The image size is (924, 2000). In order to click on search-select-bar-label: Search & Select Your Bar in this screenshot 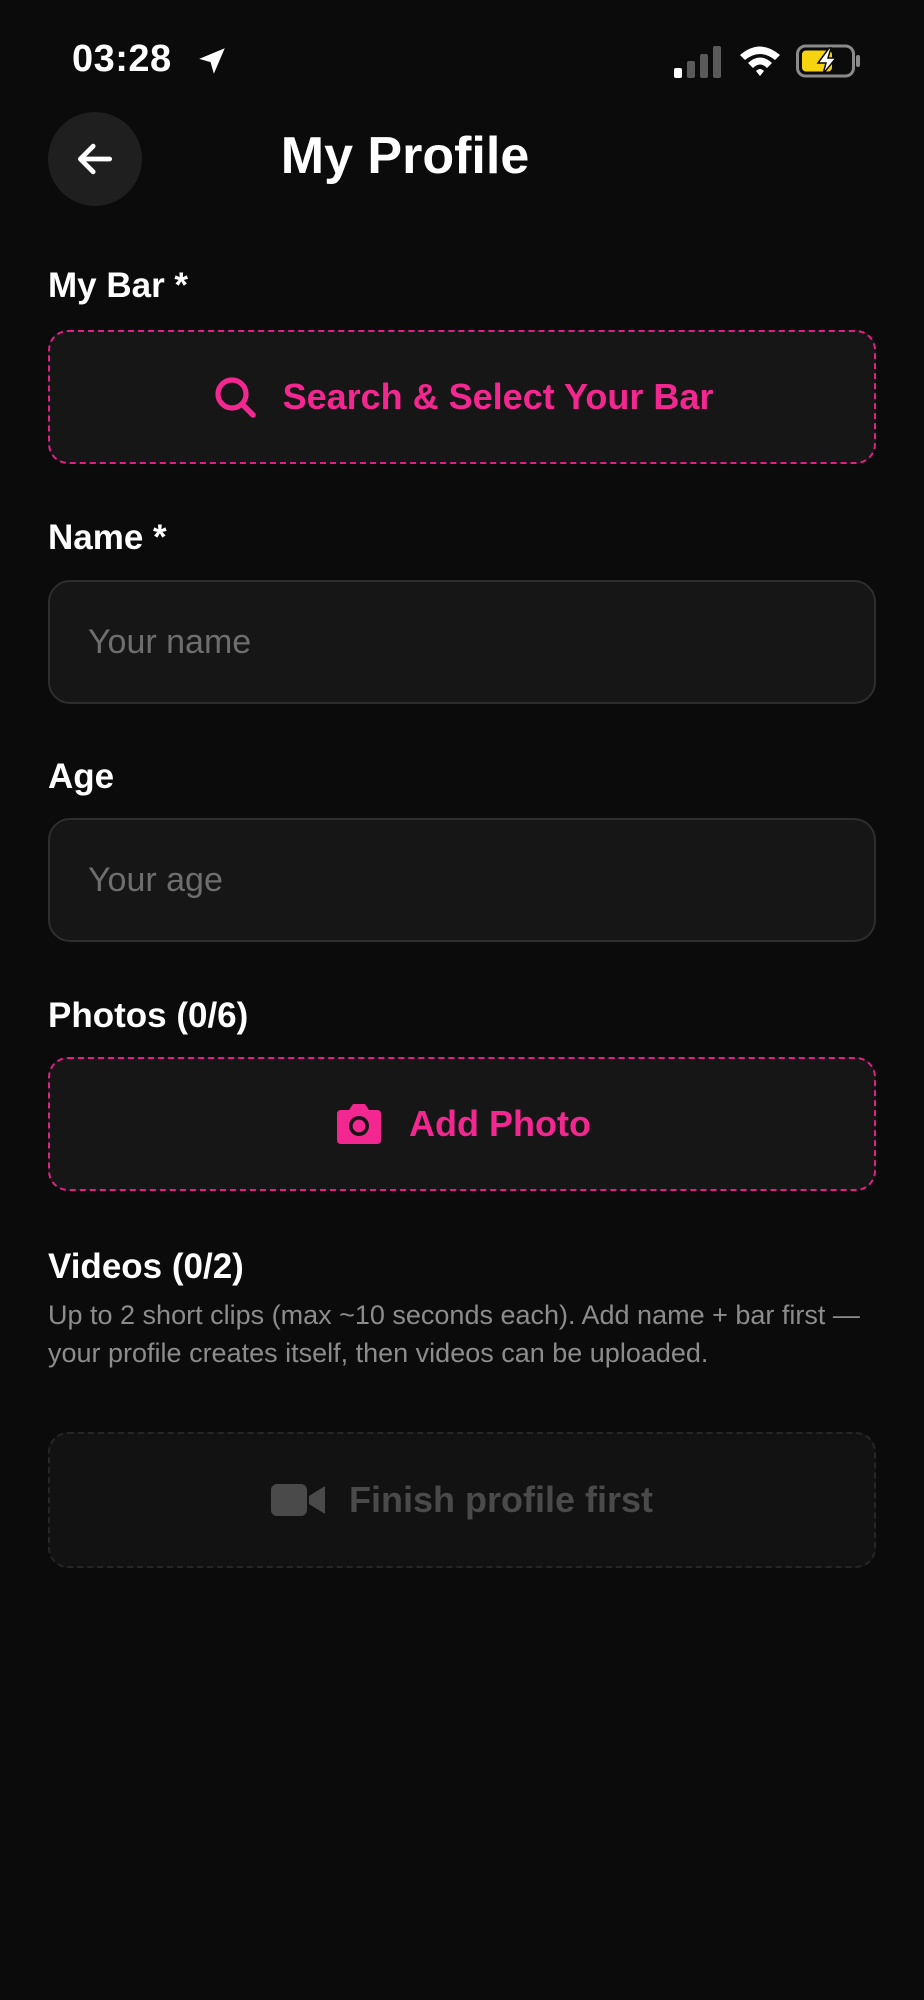, I will do `click(498, 396)`.